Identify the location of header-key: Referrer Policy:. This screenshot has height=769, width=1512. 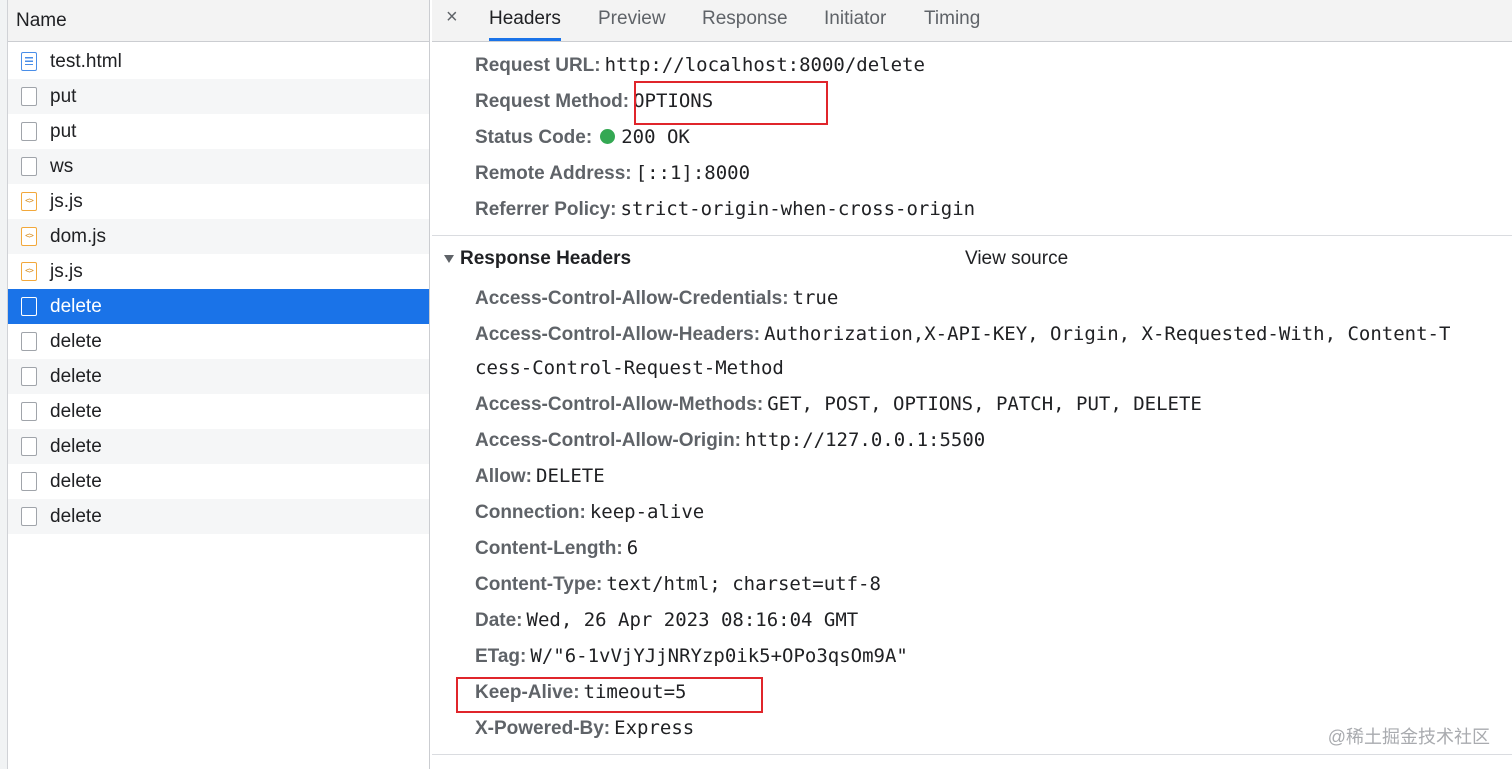
(546, 209).